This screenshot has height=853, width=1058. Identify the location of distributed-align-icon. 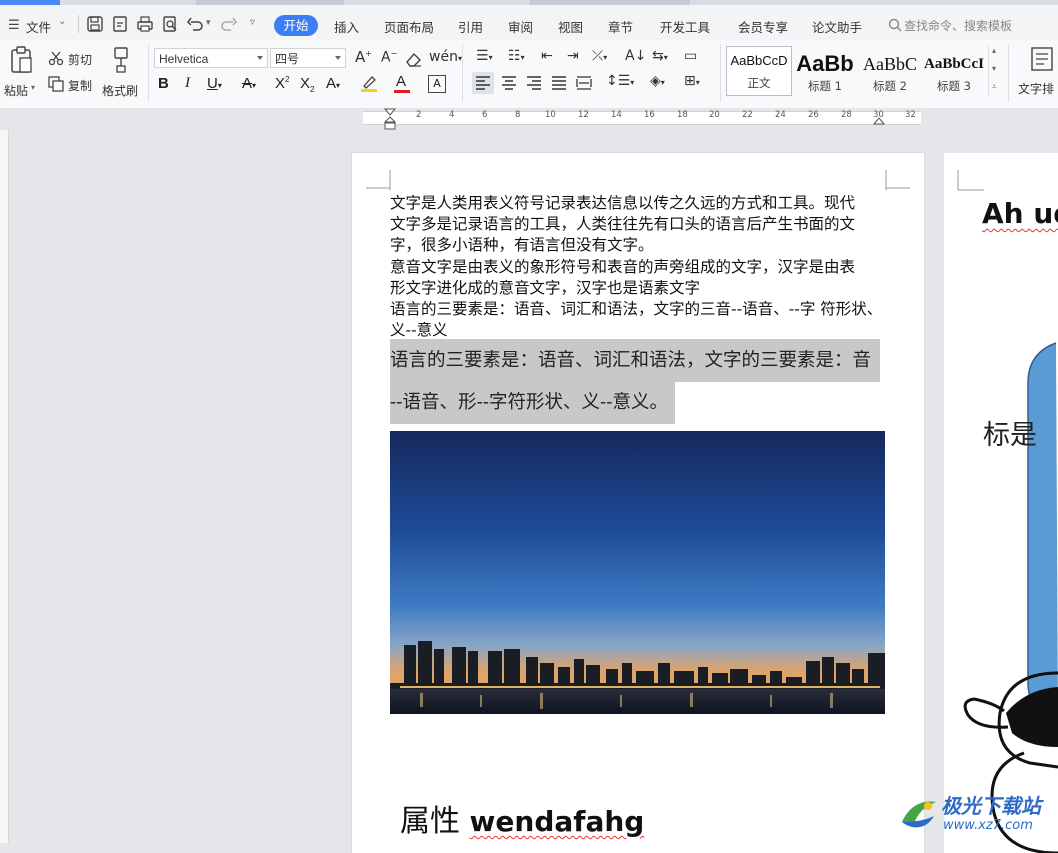
(584, 83).